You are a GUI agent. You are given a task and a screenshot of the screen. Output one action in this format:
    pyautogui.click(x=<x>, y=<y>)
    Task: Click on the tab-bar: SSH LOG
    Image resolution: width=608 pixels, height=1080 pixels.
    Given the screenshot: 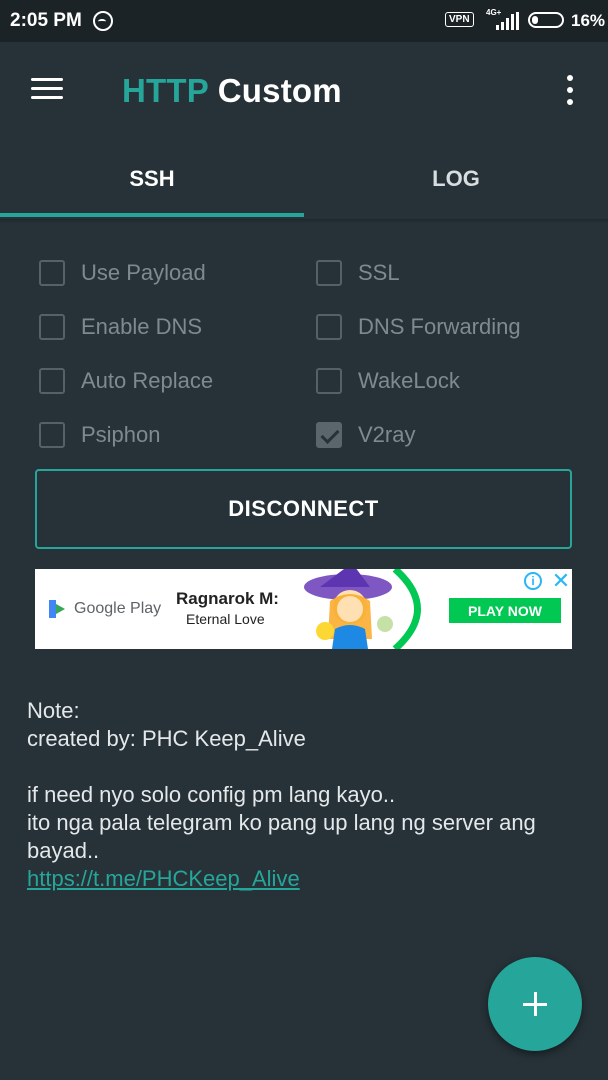 What is the action you would take?
    pyautogui.click(x=304, y=179)
    